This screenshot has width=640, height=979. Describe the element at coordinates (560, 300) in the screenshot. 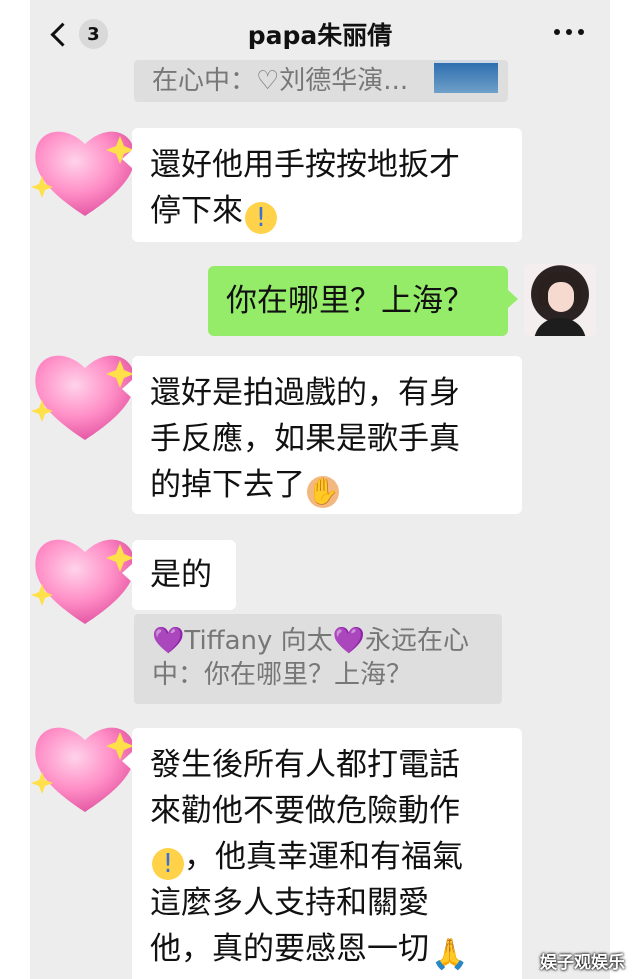

I see `my-avatar` at that location.